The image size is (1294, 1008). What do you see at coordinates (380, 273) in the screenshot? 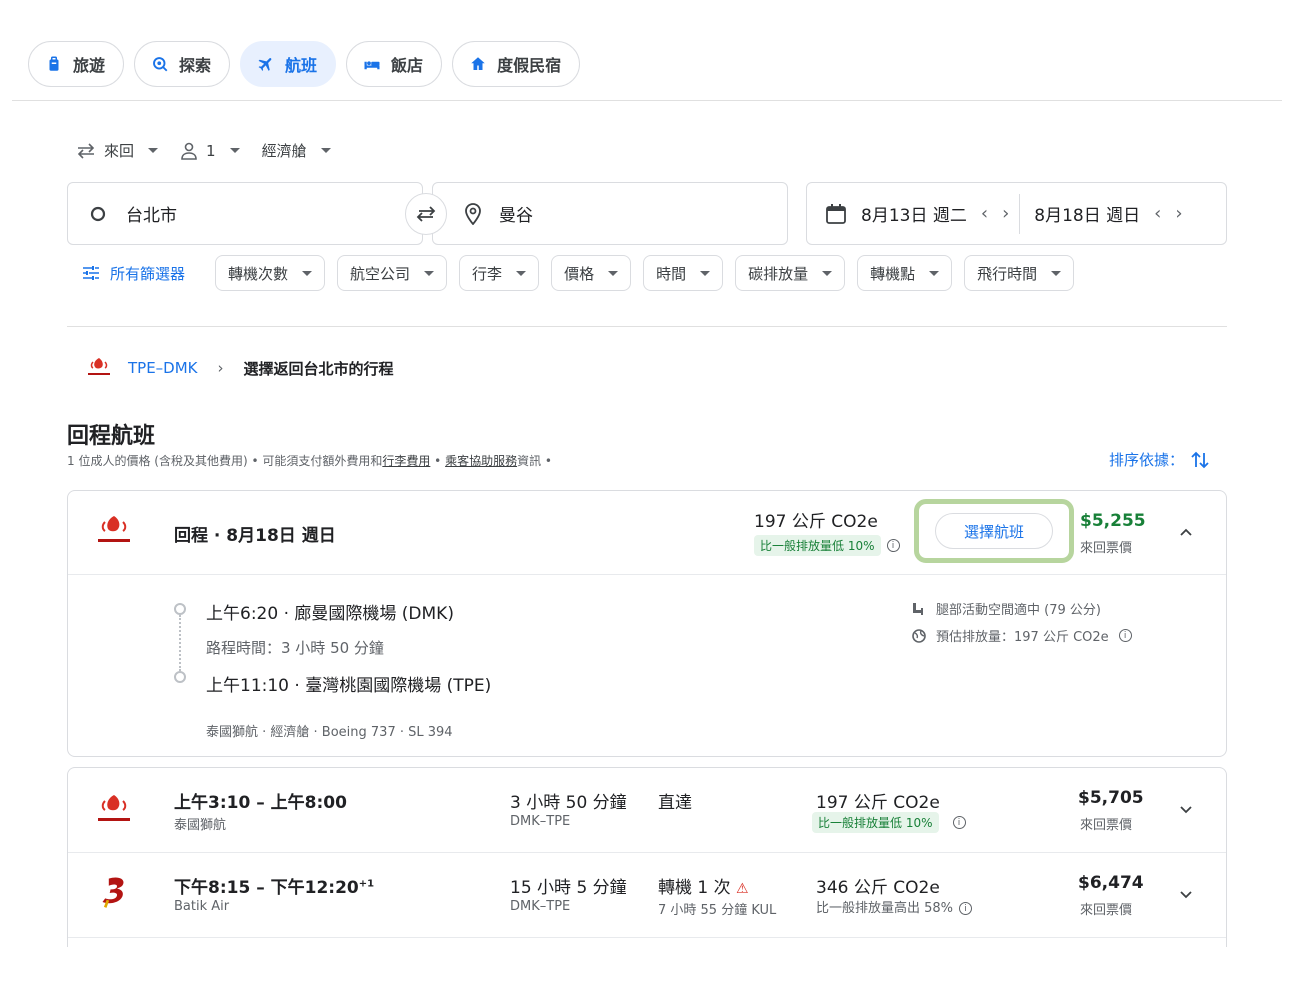
I see `filter-airlines-label: 航空公司` at bounding box center [380, 273].